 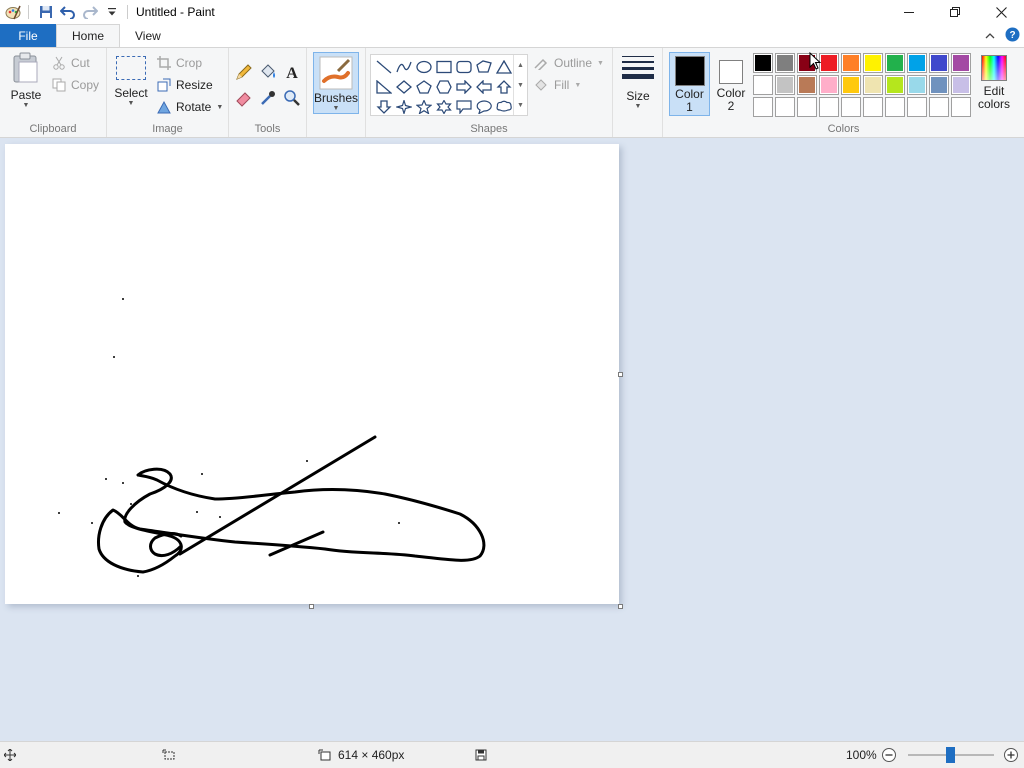 What do you see at coordinates (955, 12) in the screenshot?
I see `restore-icon` at bounding box center [955, 12].